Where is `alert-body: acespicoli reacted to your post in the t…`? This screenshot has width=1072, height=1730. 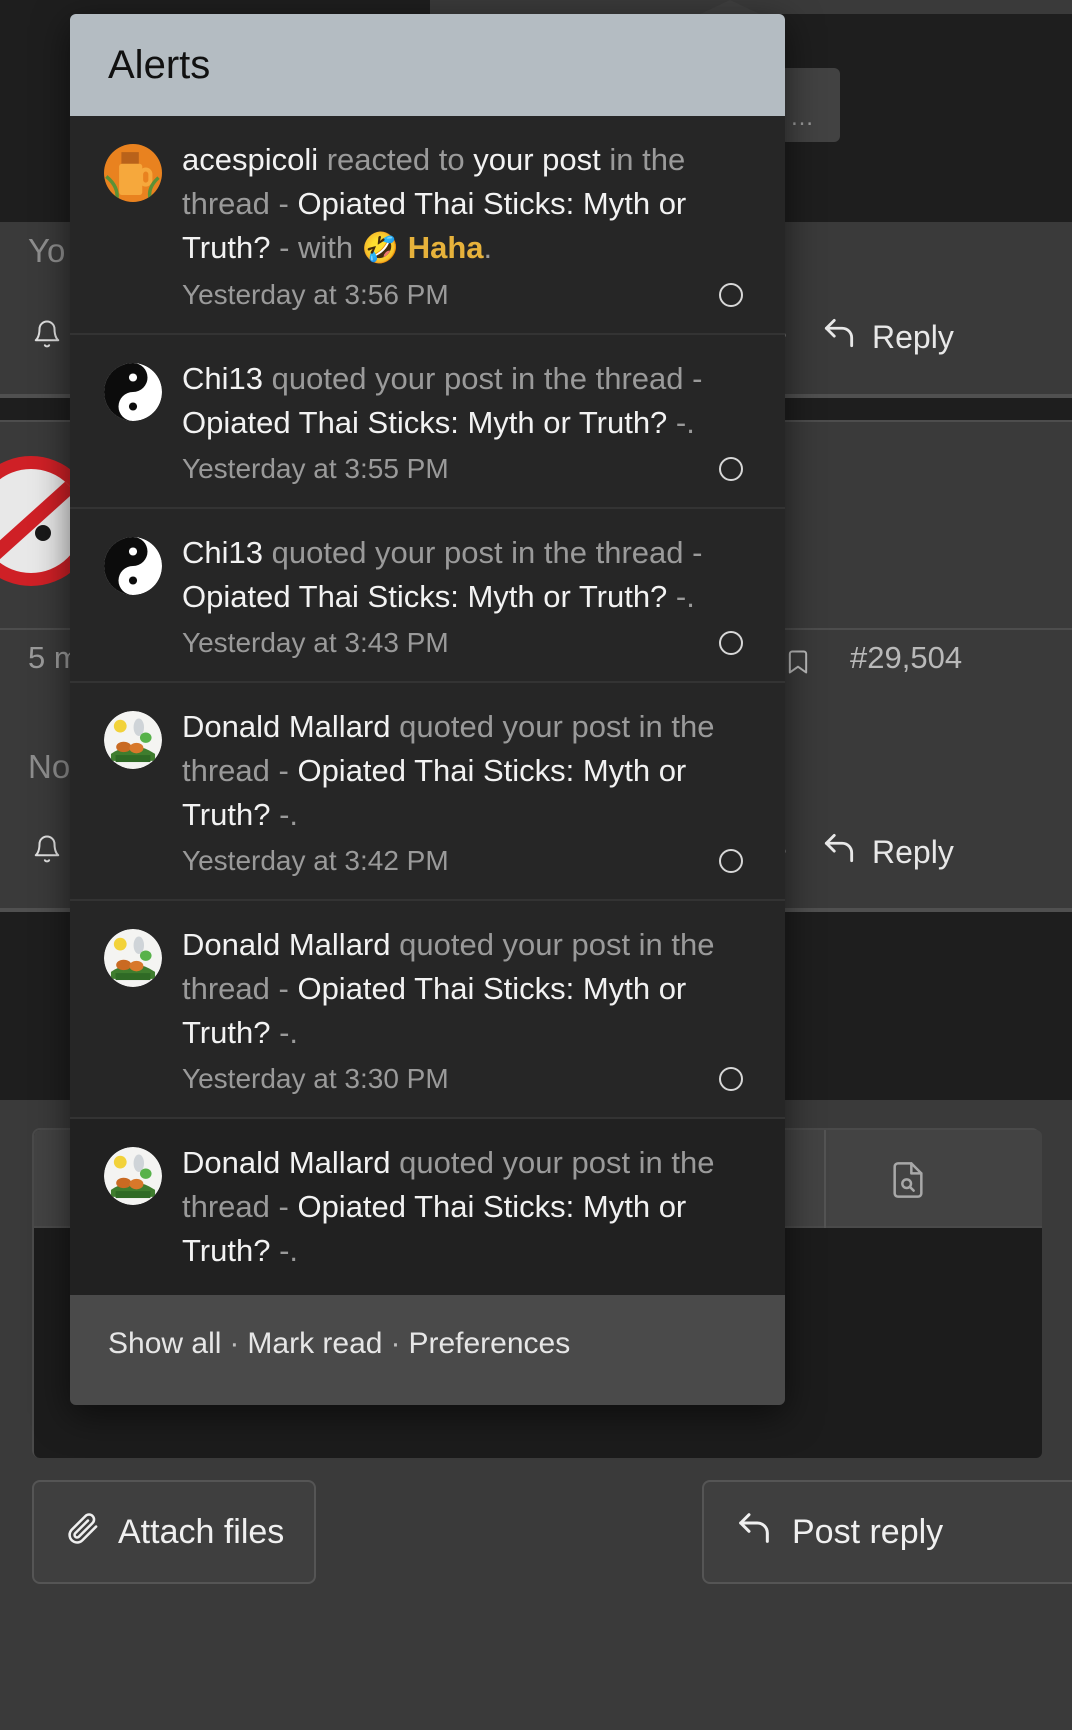
alert-body: acespicoli reacted to your post in the t… is located at coordinates (470, 224).